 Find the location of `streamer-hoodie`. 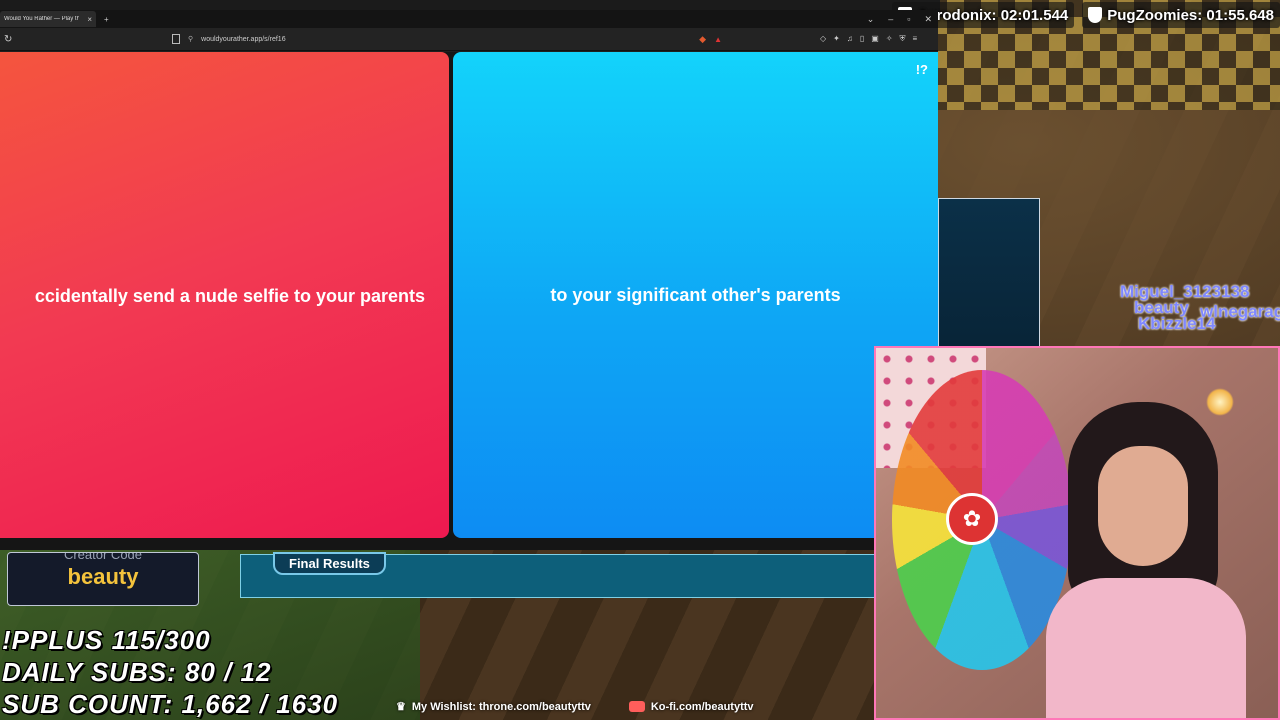

streamer-hoodie is located at coordinates (1146, 648).